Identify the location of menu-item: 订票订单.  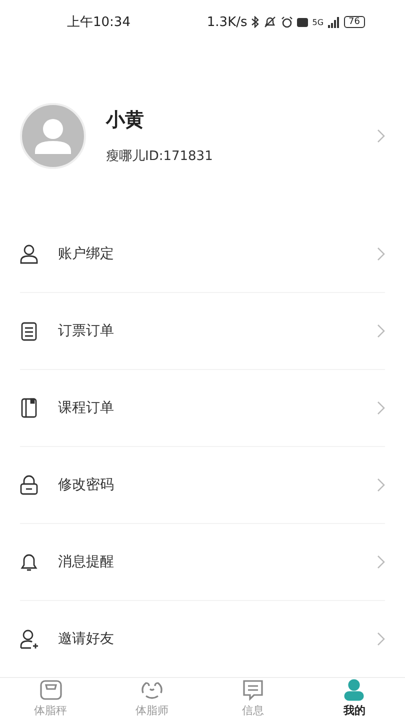
(202, 331).